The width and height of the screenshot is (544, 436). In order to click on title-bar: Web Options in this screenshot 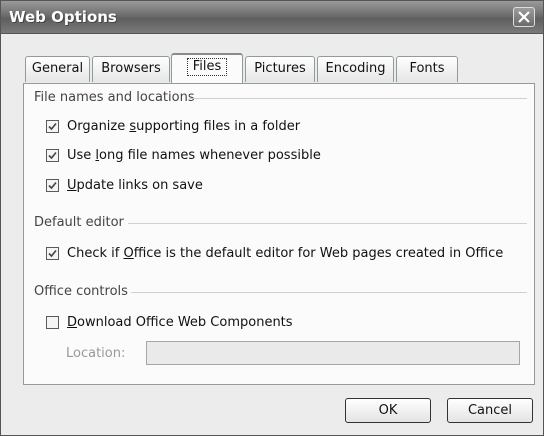, I will do `click(272, 17)`.